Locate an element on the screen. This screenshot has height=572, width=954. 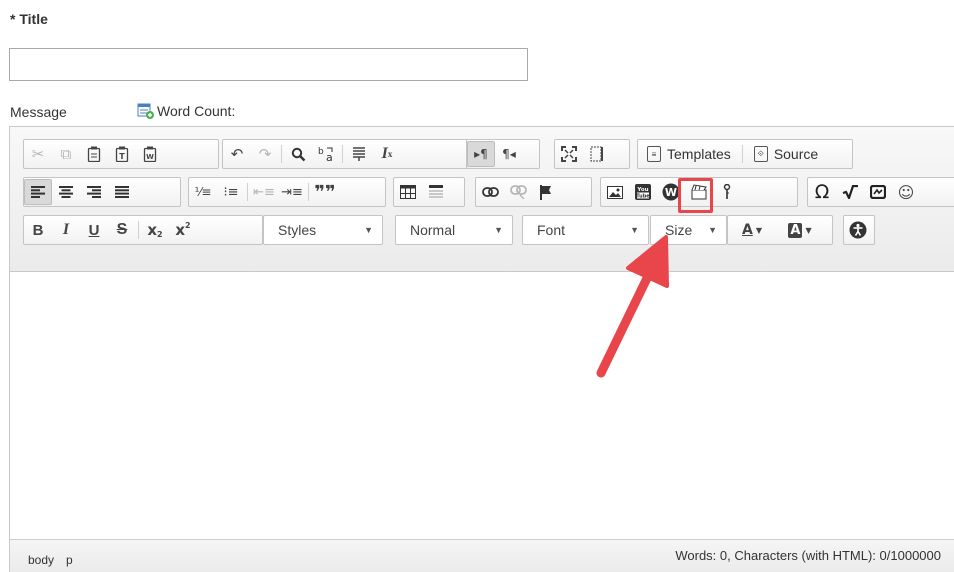
rtl-icon: ¶◂ is located at coordinates (509, 154).